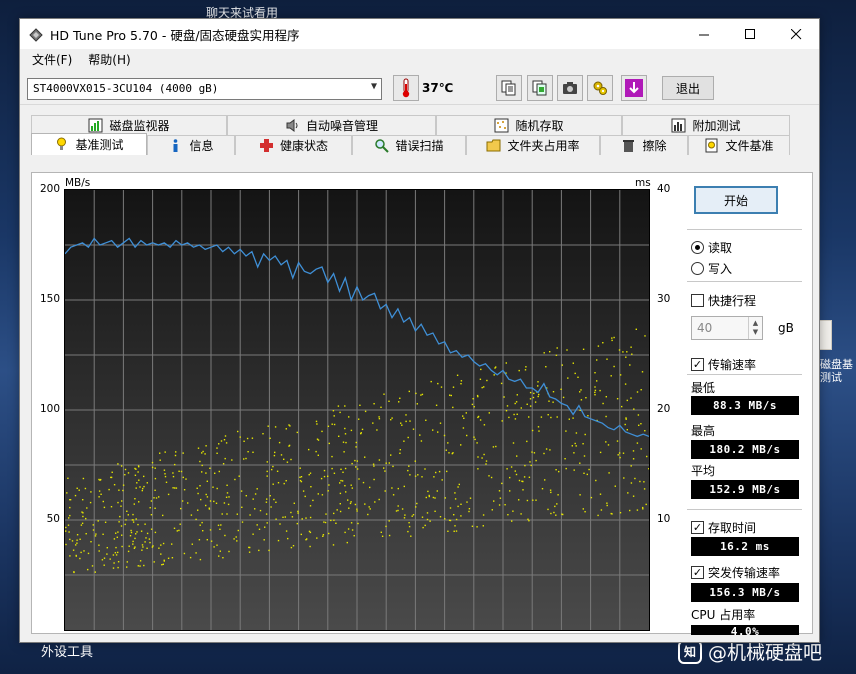  I want to click on short-stroke-checkbox: 快捷行程, so click(723, 300).